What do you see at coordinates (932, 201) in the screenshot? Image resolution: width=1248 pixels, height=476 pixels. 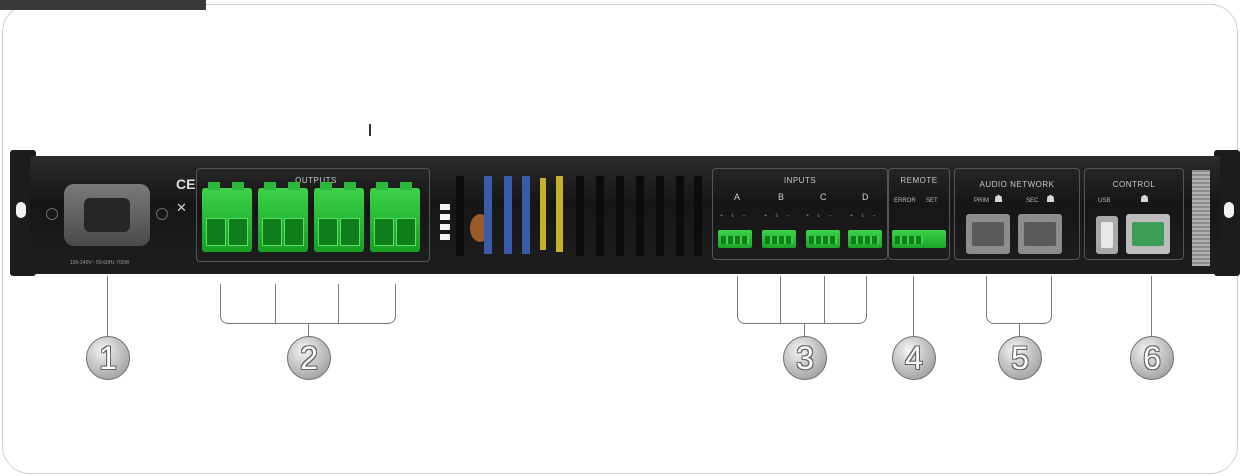 I see `remote-set-label: SET` at bounding box center [932, 201].